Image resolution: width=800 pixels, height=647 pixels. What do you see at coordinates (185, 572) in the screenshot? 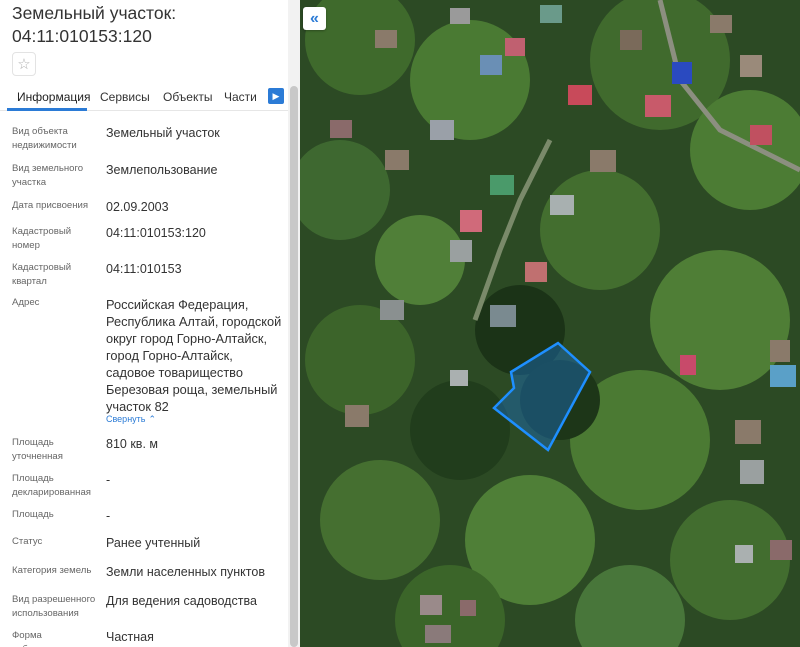
I see `property-value: Земли населенных пунктов` at bounding box center [185, 572].